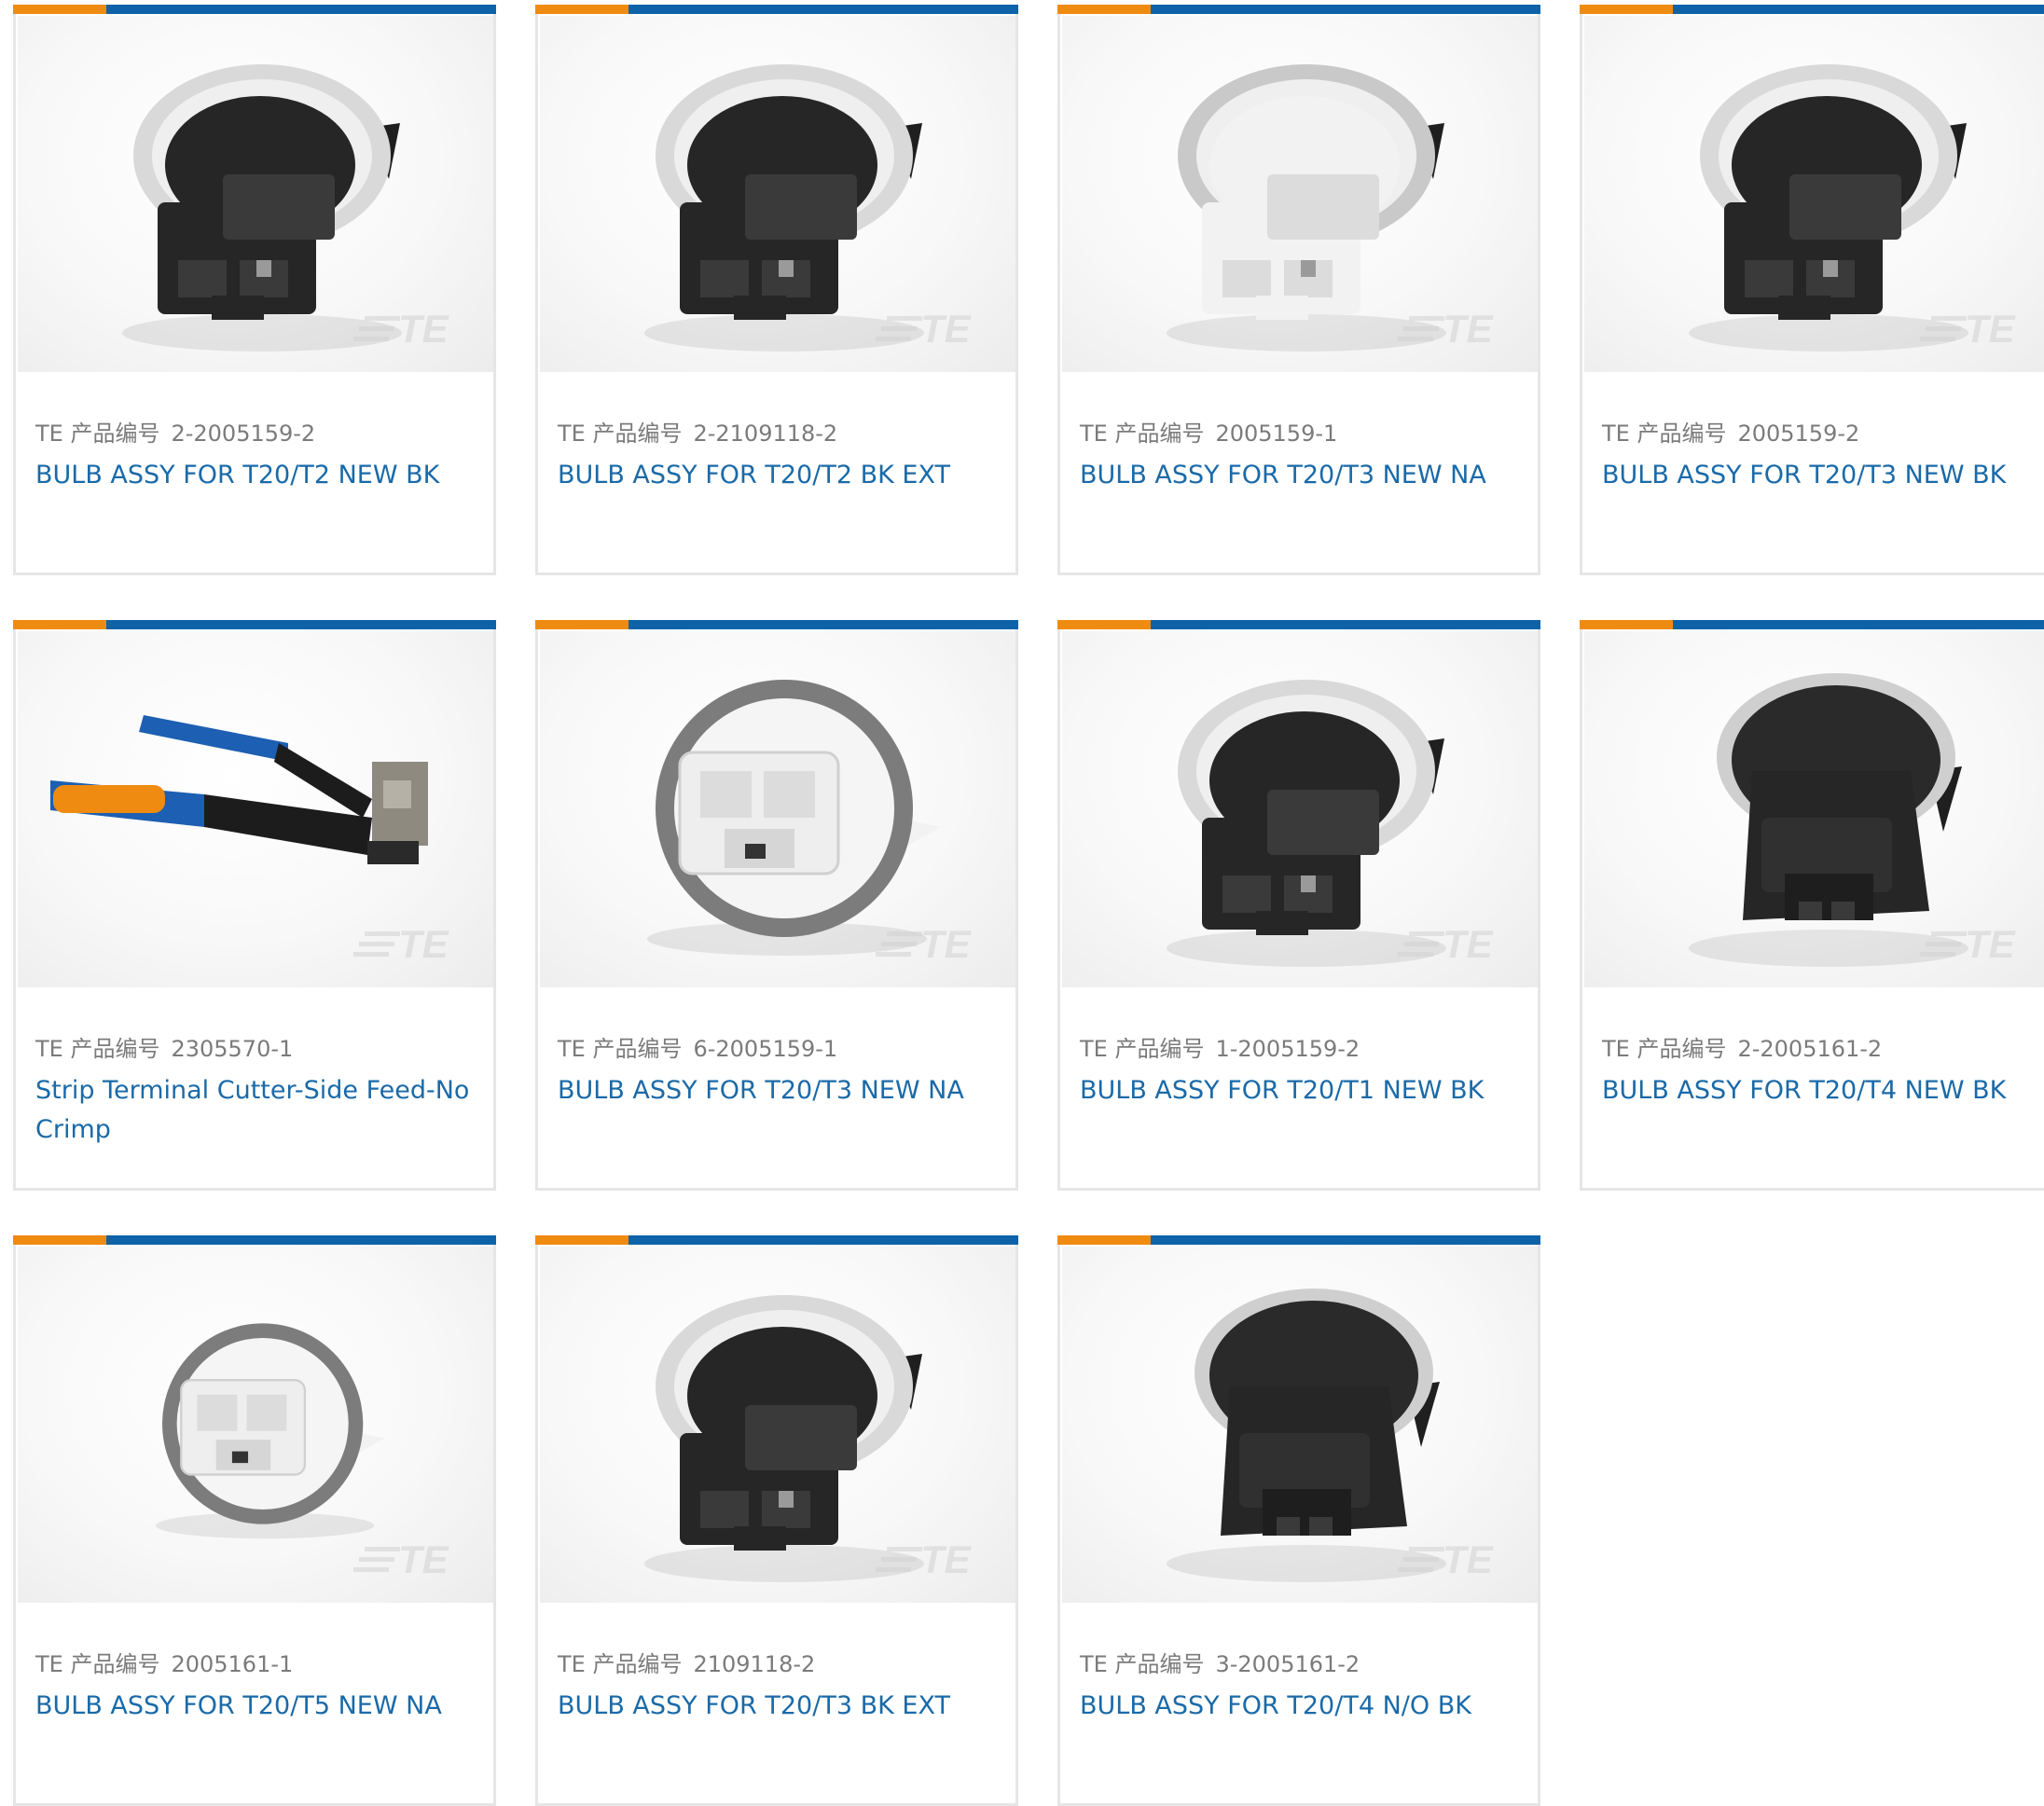 The height and width of the screenshot is (1806, 2044). Describe the element at coordinates (254, 475) in the screenshot. I see `product-title-link: BULB ASSY FOR T20/T2 NEW BK` at that location.